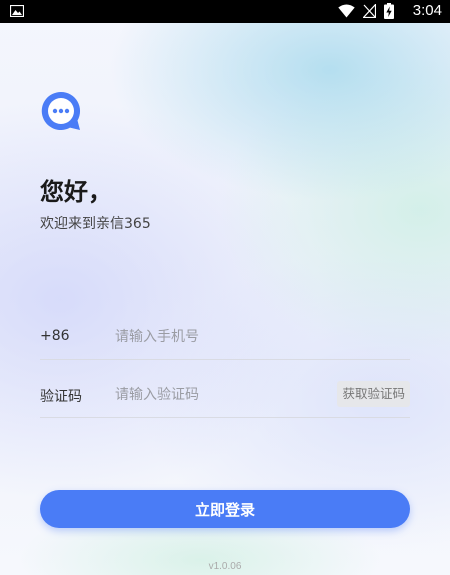  Describe the element at coordinates (76, 192) in the screenshot. I see `greeting-title: 您好，` at that location.